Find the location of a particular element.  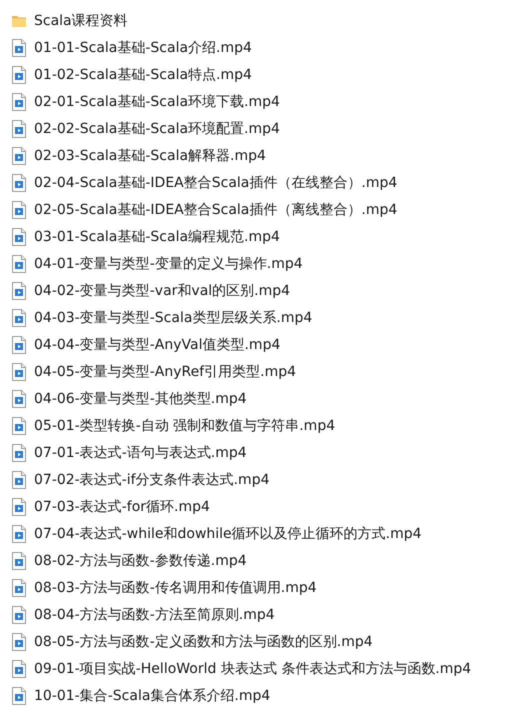

file-name: 04-04-变量与类型-AnyVal值类型.mp4 is located at coordinates (157, 345).